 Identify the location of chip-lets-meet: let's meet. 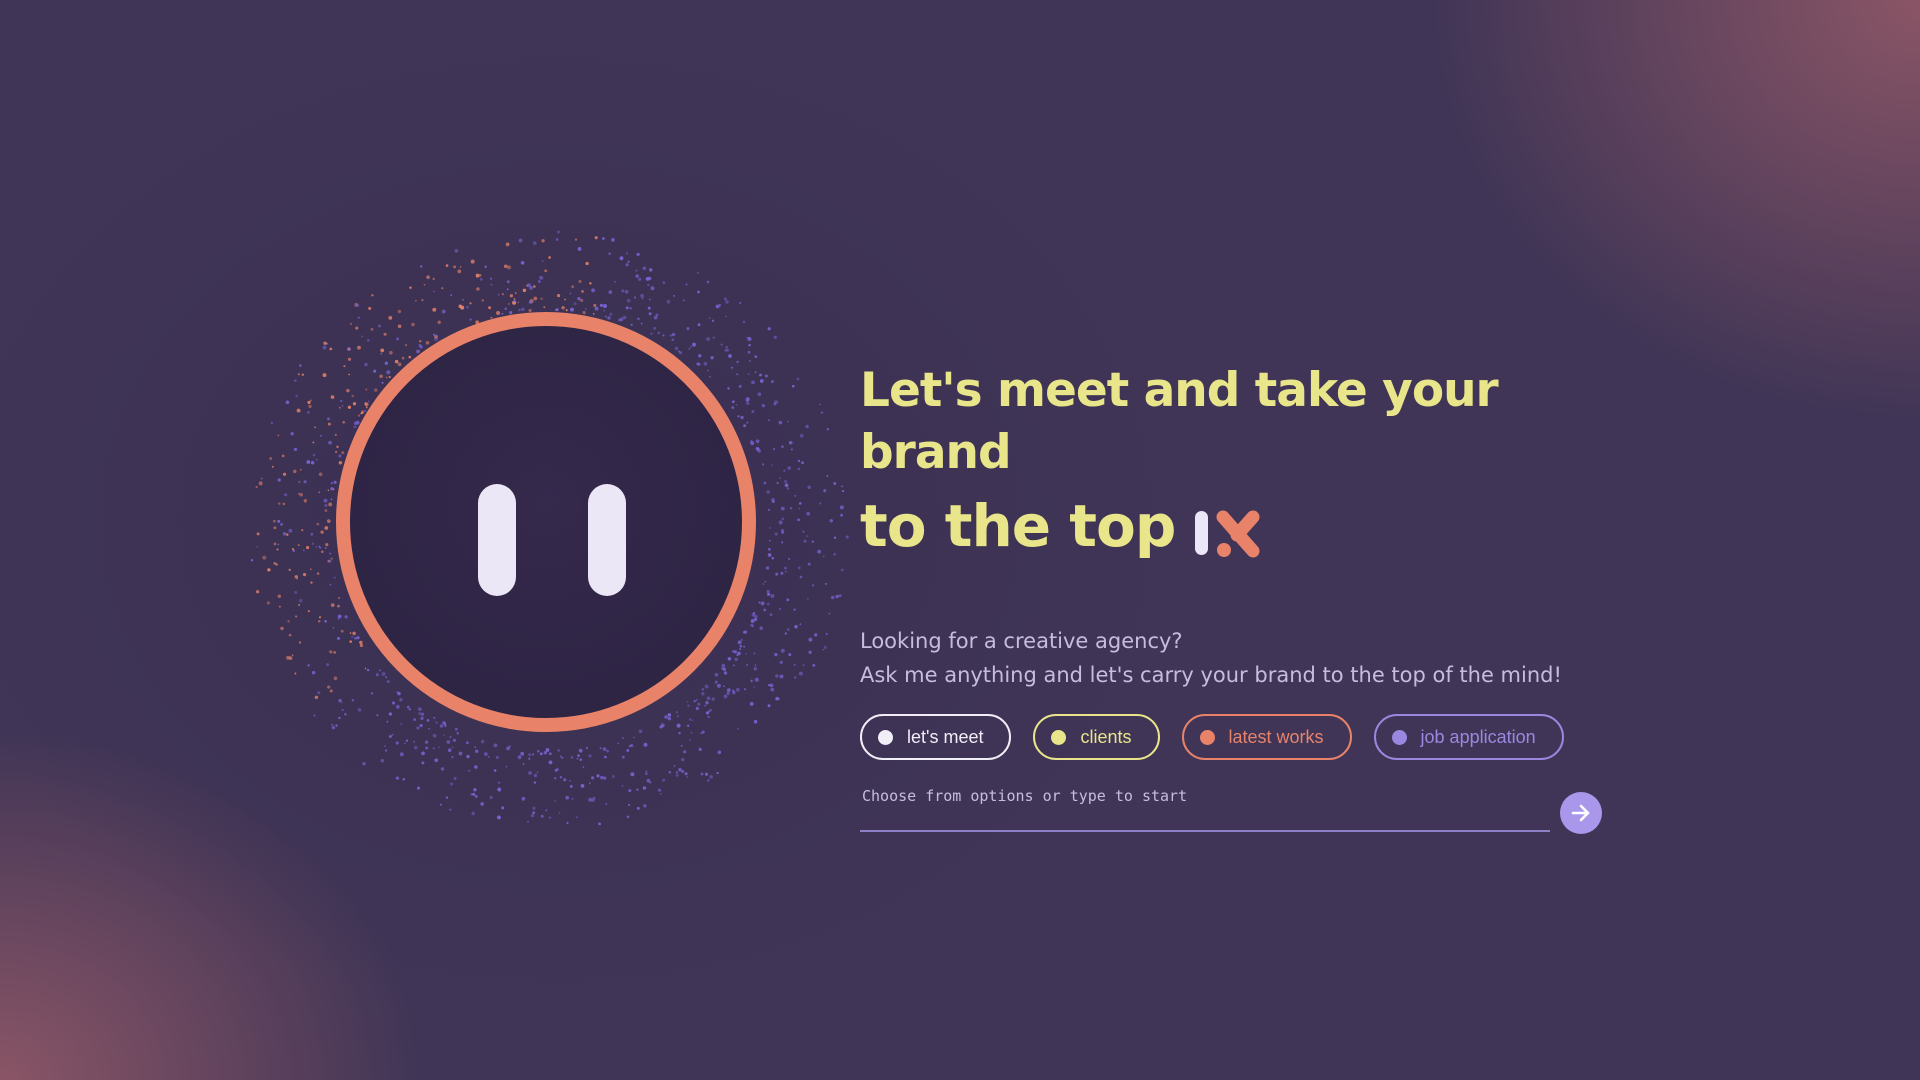
(936, 737).